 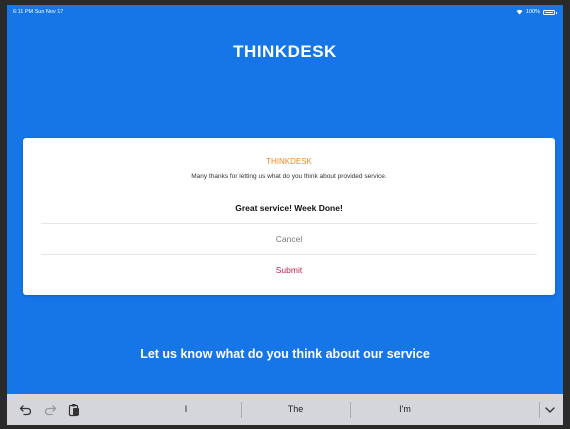 What do you see at coordinates (285, 13) in the screenshot?
I see `status-bar: 6:11 PM Sun Nov 17 100%` at bounding box center [285, 13].